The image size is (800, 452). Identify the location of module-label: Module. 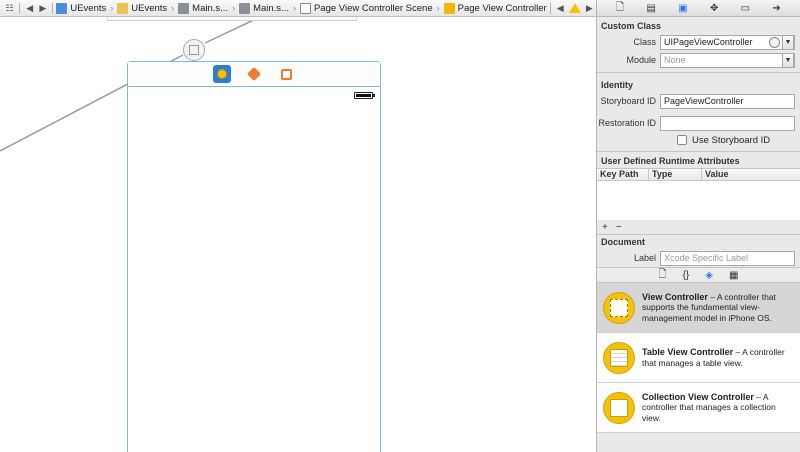
(641, 60).